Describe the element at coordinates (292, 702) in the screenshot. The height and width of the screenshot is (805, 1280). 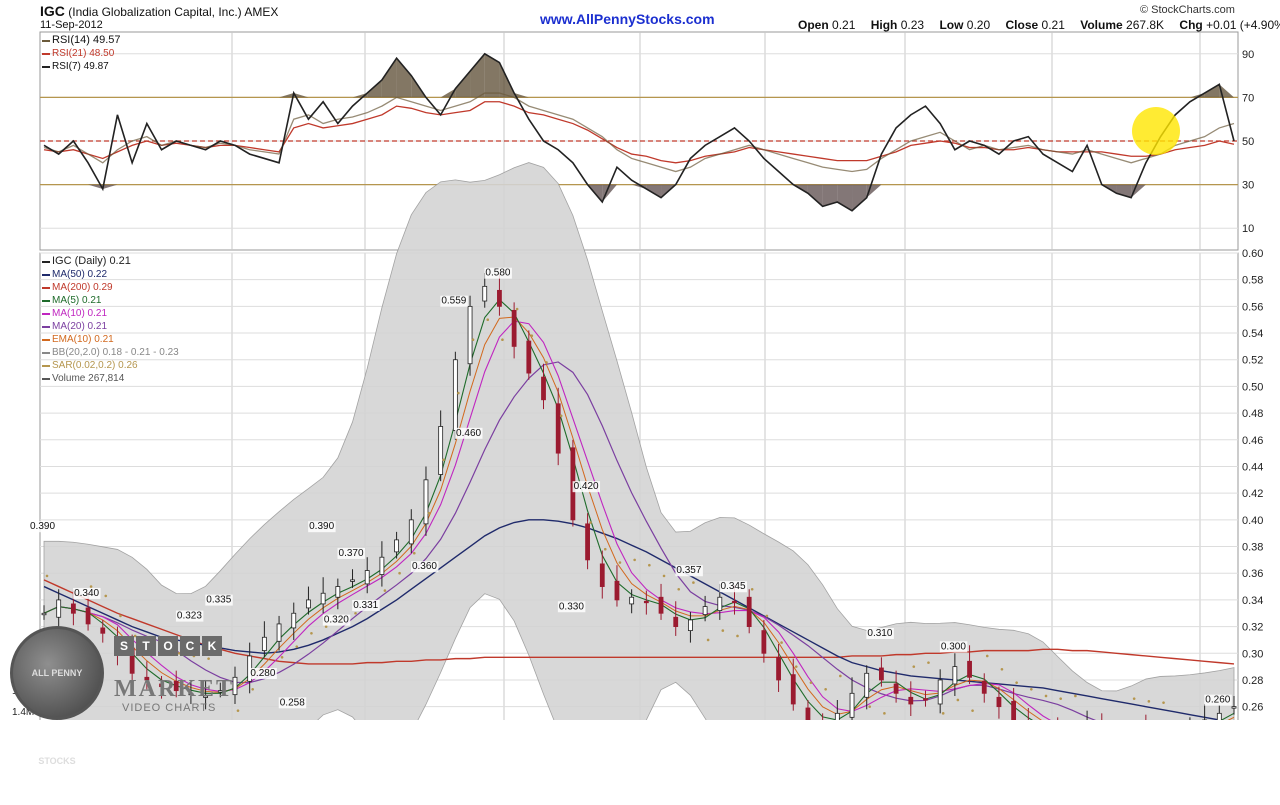
I see `price-annotation: 0.258` at that location.